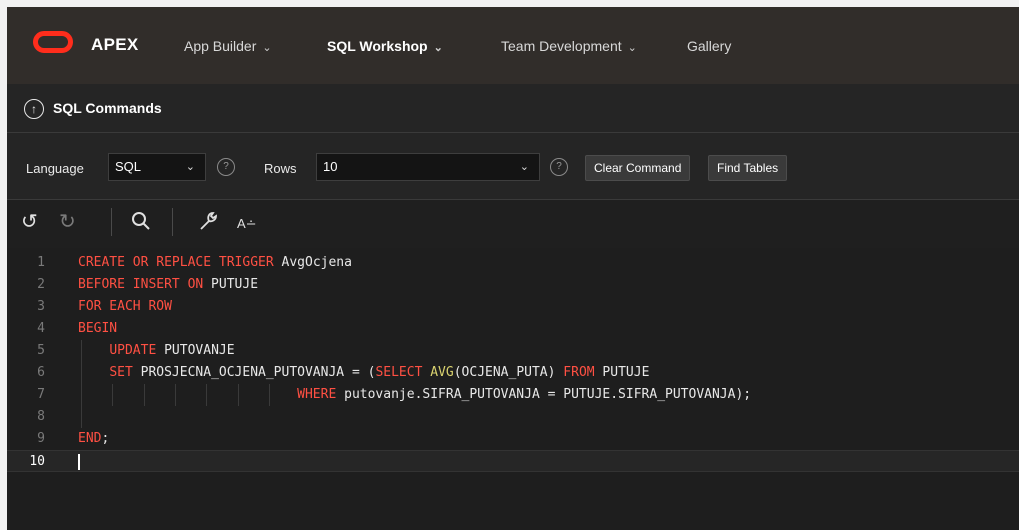  What do you see at coordinates (41, 416) in the screenshot?
I see `line-number: 8` at bounding box center [41, 416].